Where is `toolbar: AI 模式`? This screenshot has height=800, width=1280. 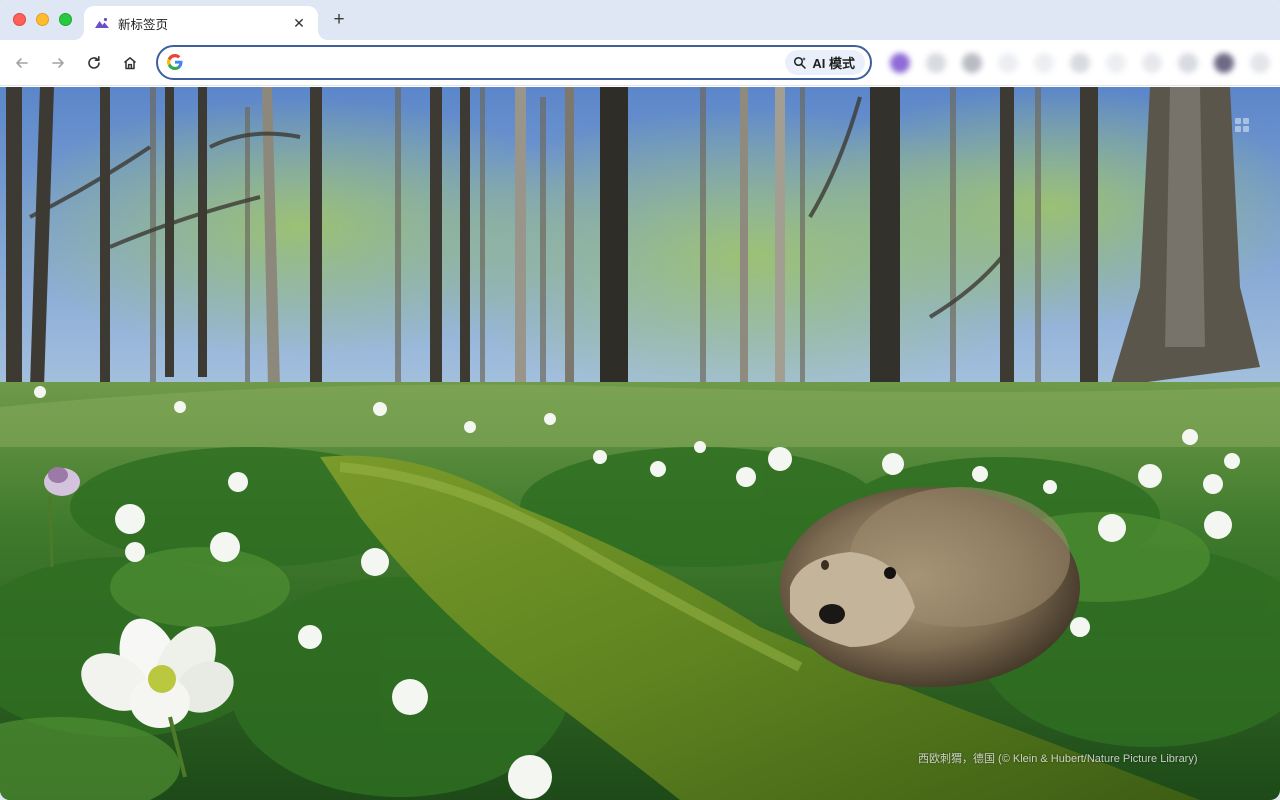 toolbar: AI 模式 is located at coordinates (640, 63).